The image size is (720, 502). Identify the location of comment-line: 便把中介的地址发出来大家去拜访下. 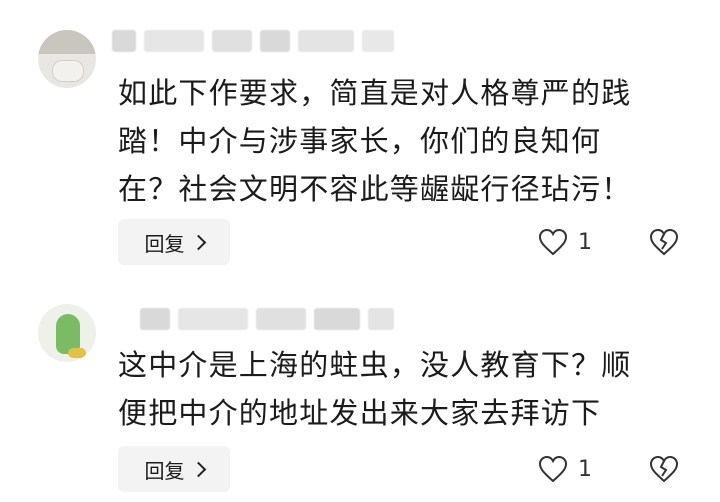
(360, 413).